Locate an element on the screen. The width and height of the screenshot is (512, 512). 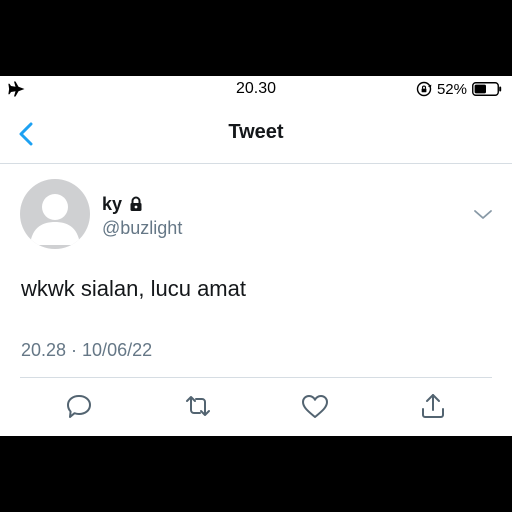
tweet-timestamp: 20.28 · 10/06/22 is located at coordinates (86, 350).